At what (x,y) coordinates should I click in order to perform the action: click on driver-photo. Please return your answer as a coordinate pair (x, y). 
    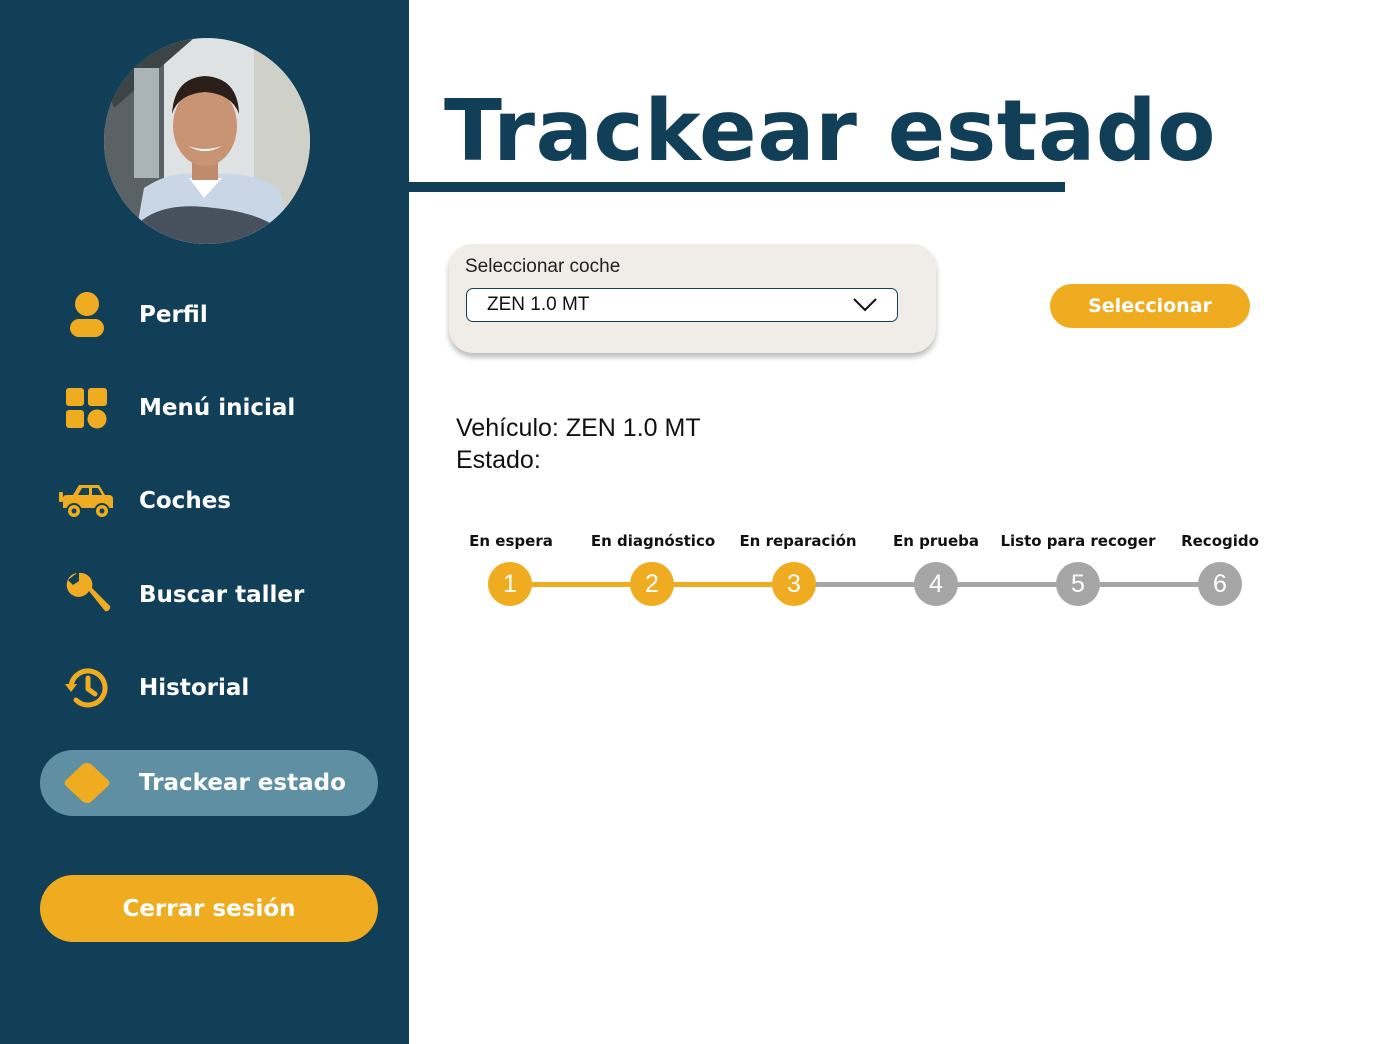
    Looking at the image, I should click on (207, 141).